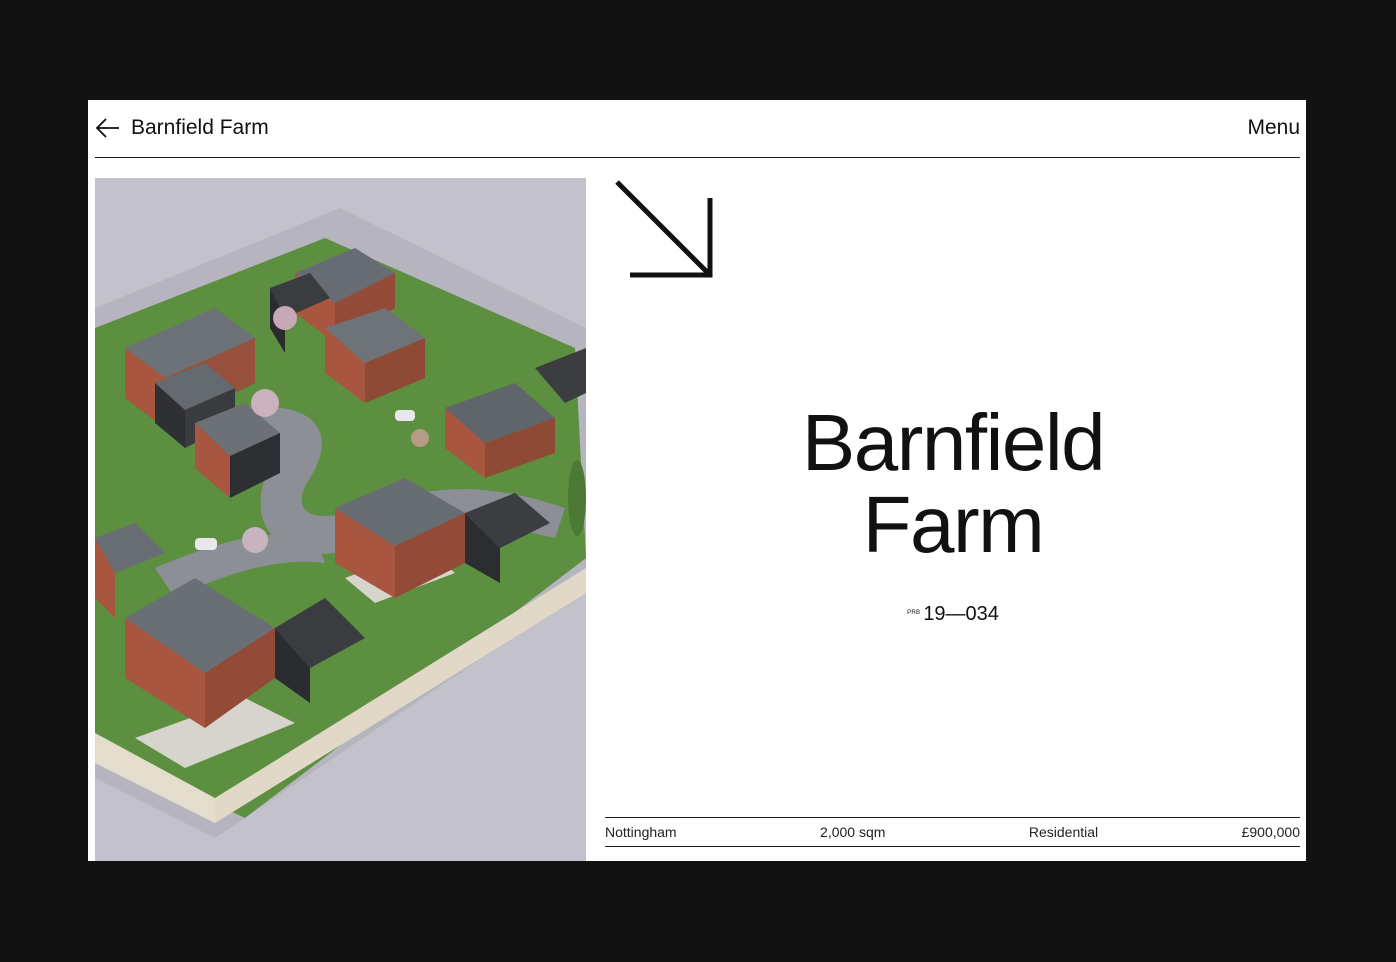 This screenshot has width=1396, height=962. What do you see at coordinates (107, 128) in the screenshot?
I see `arrow-left-icon` at bounding box center [107, 128].